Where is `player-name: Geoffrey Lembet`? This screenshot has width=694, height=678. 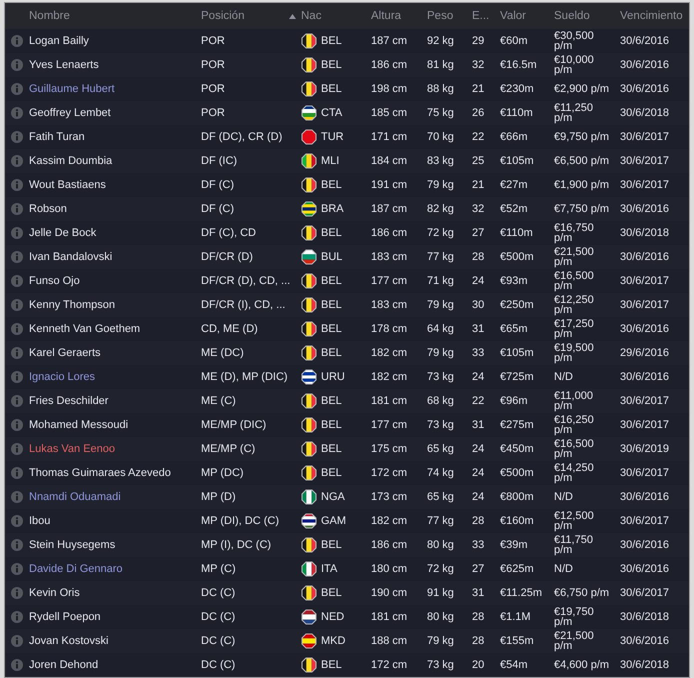
player-name: Geoffrey Lembet is located at coordinates (115, 113).